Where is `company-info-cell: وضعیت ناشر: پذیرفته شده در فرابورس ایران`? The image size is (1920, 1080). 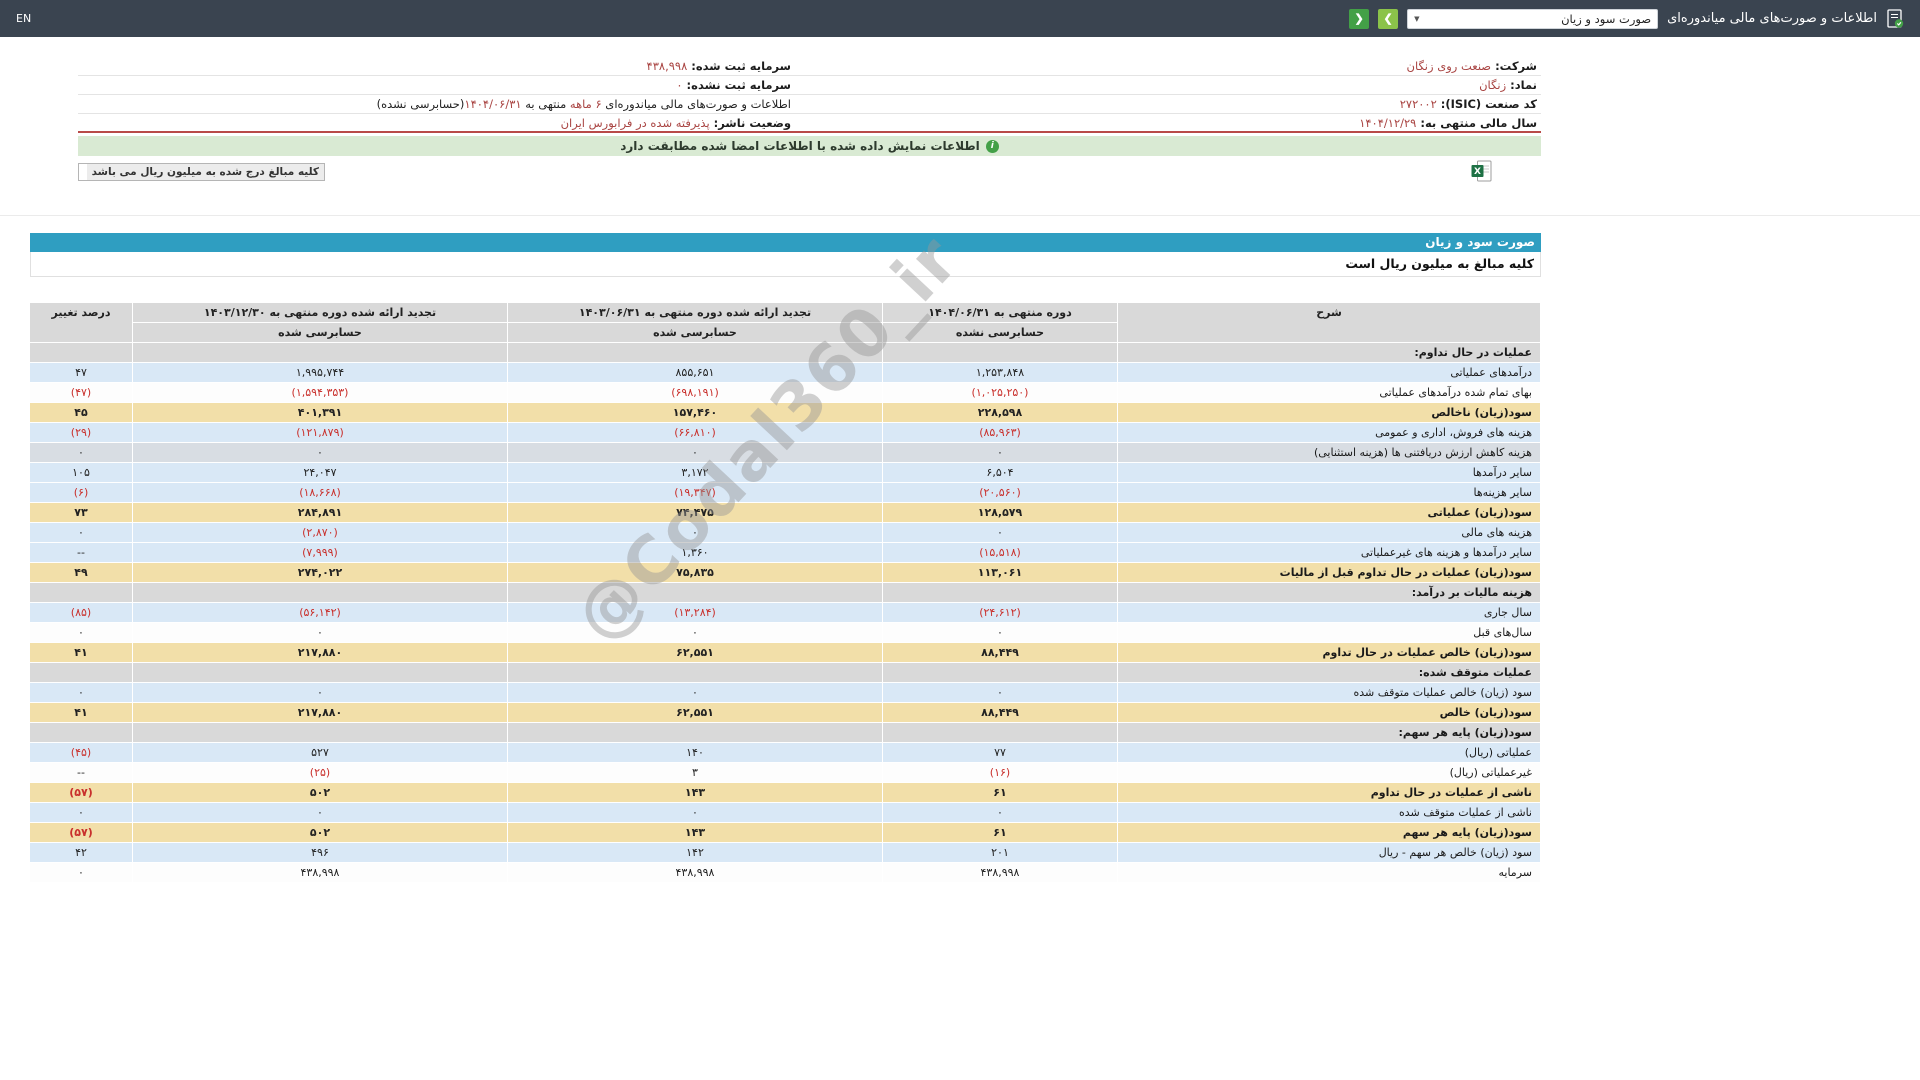
company-info-cell: وضعیت ناشر: پذیرفته شده در فرابورس ایران is located at coordinates (675, 123).